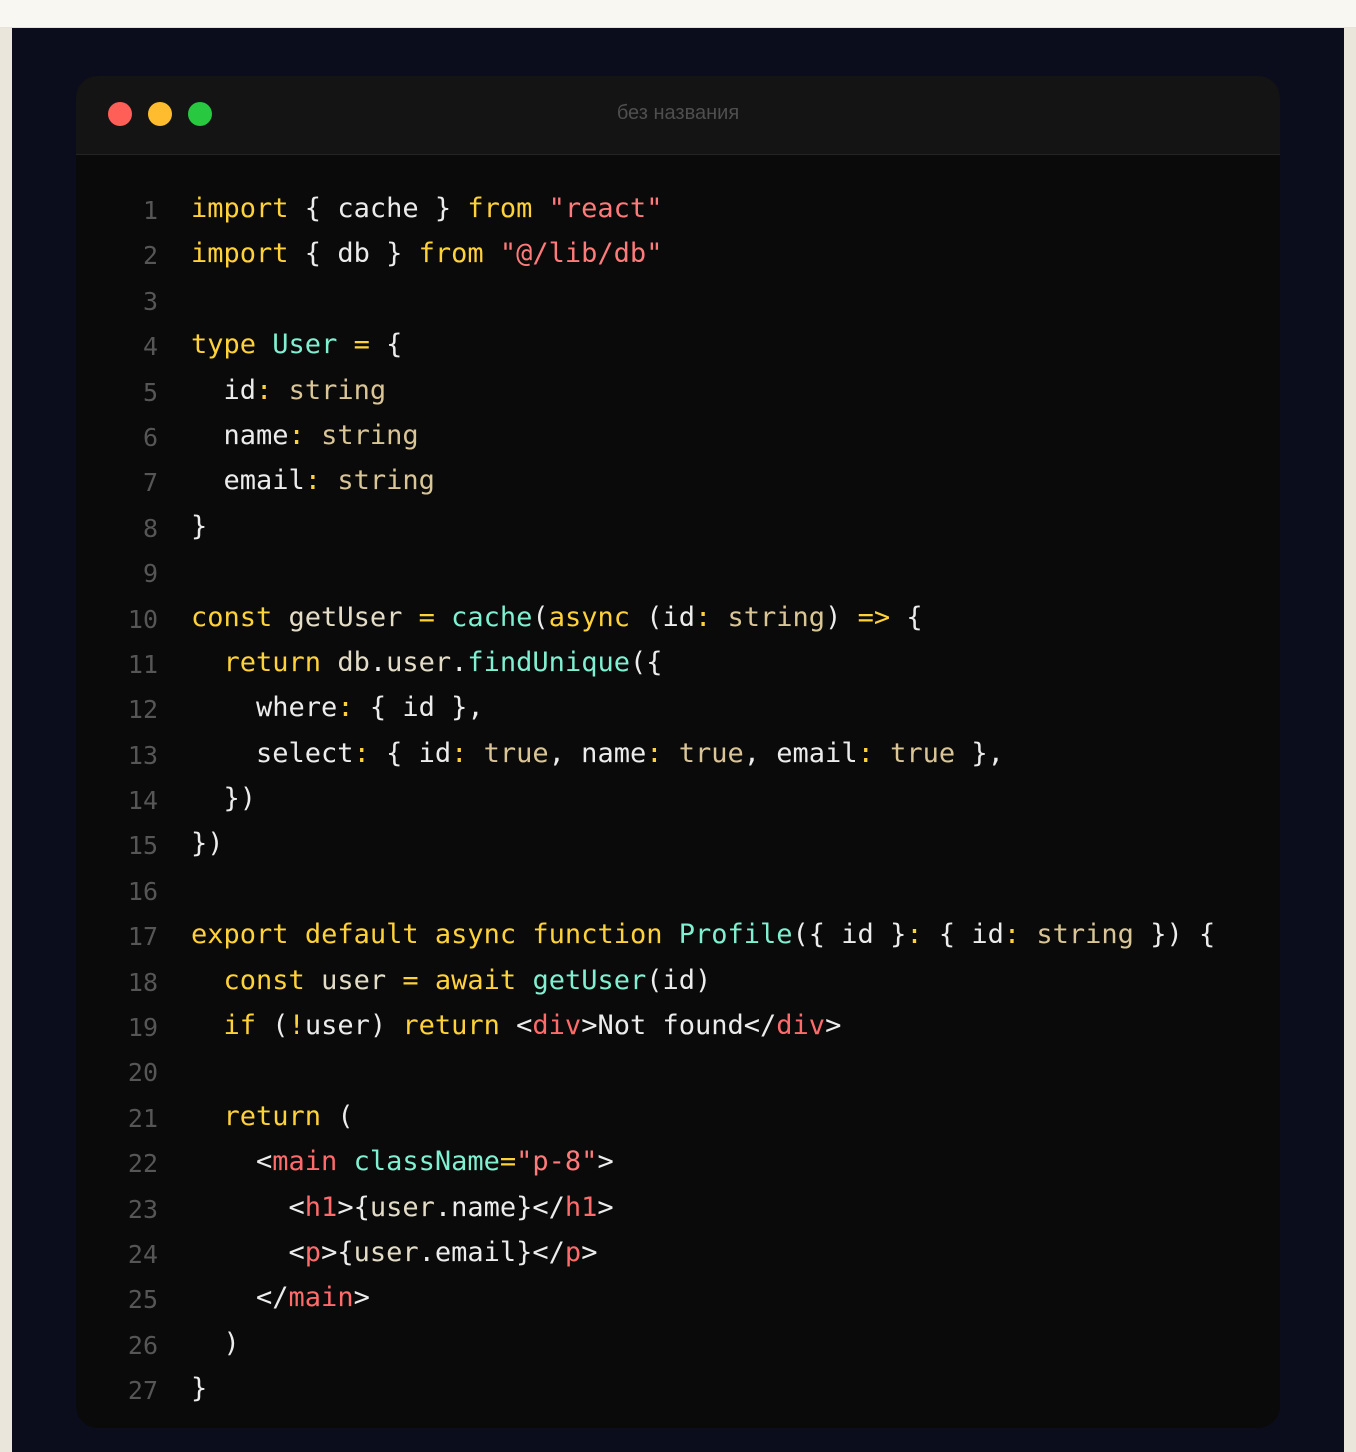 This screenshot has width=1356, height=1452. What do you see at coordinates (142, 1118) in the screenshot?
I see `line-number: 21` at bounding box center [142, 1118].